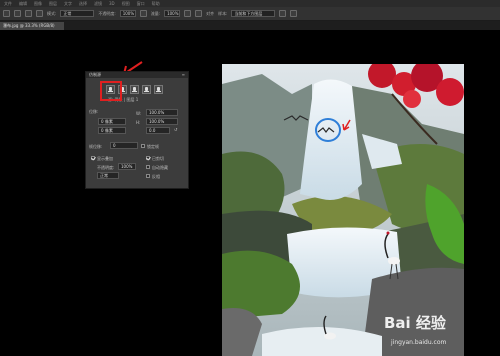 The image size is (500, 356). Describe the element at coordinates (199, 13) in the screenshot. I see `aligned-checkbox` at that location.